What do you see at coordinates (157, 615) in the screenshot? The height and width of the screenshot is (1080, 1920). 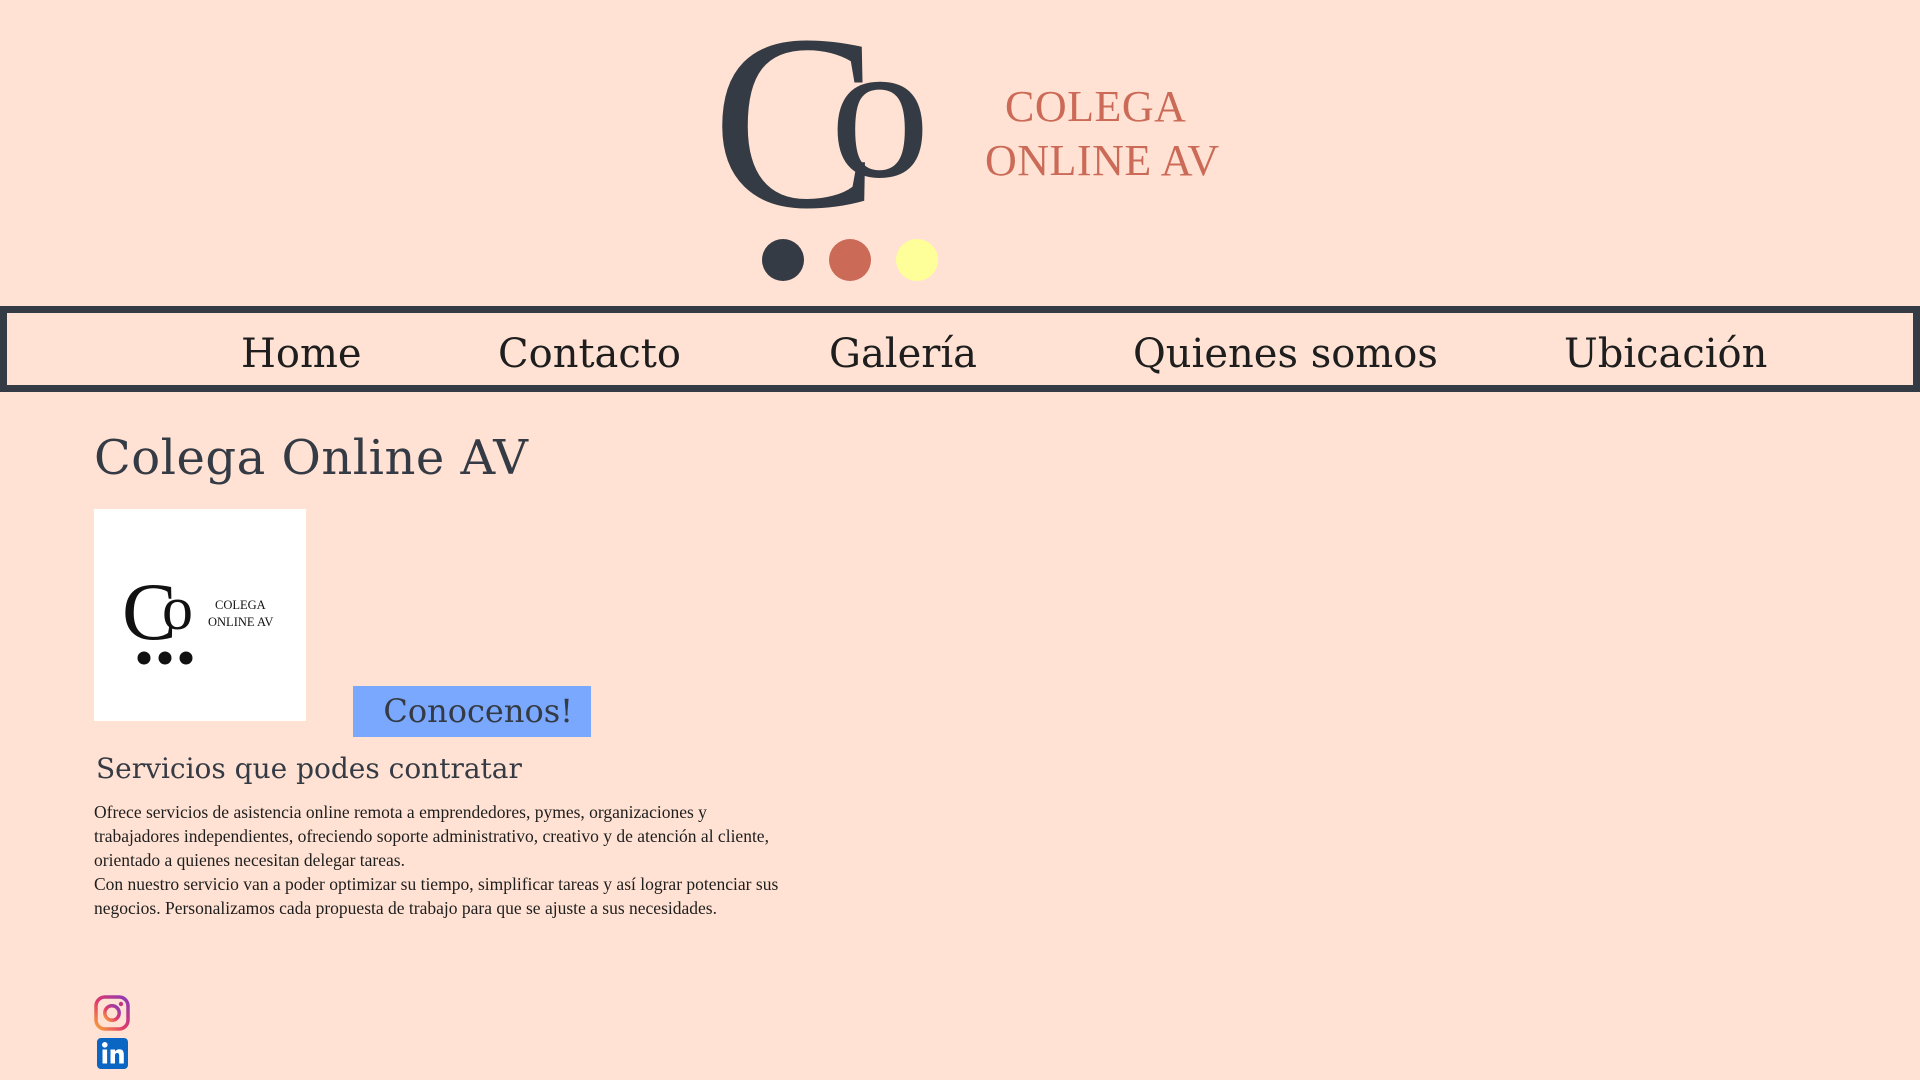 I see `thumbnail-logo-mark: C o` at bounding box center [157, 615].